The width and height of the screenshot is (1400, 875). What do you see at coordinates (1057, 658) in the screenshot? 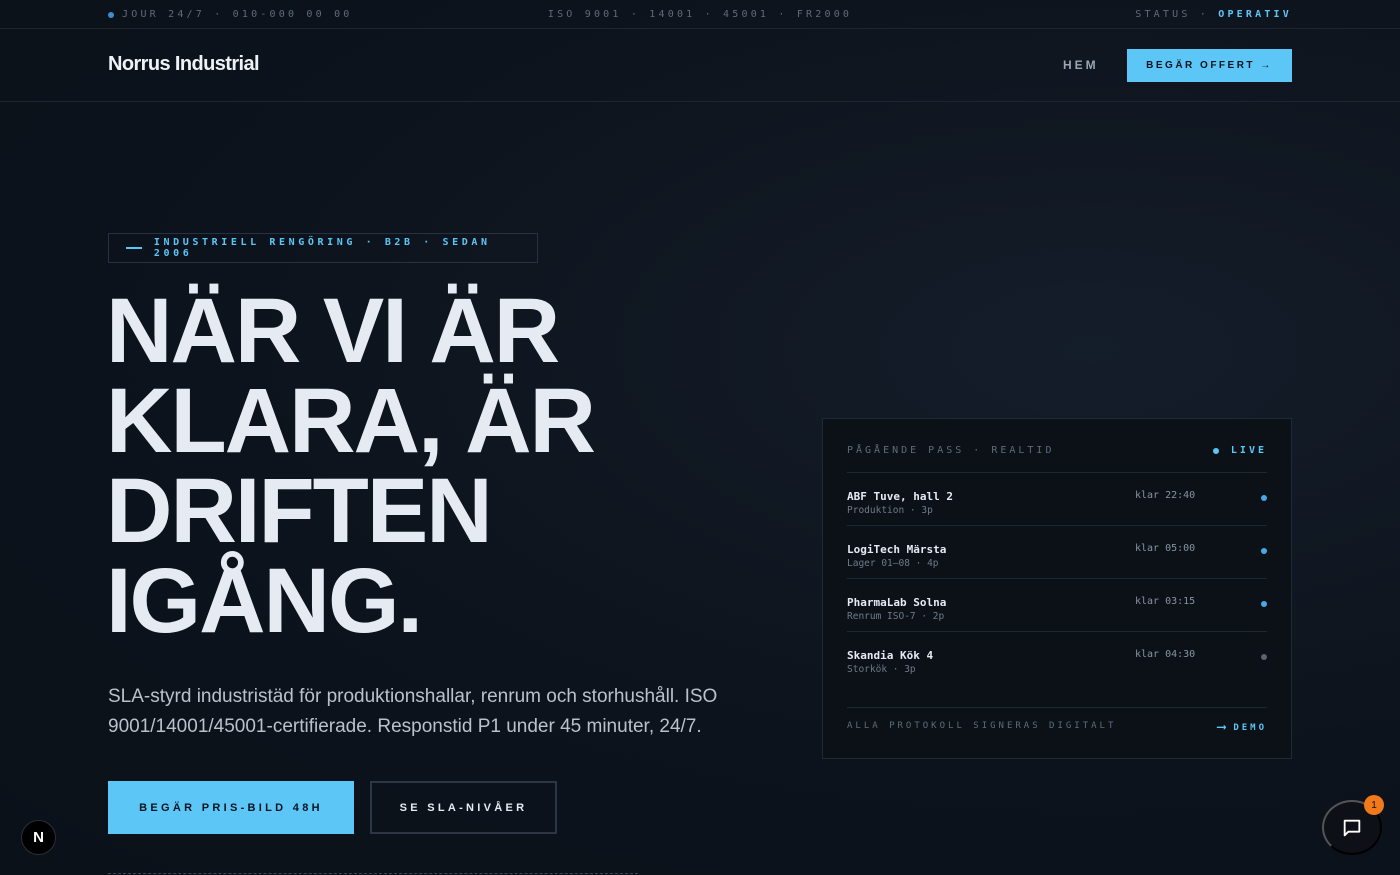
I see `list-item: Skandia Kök 4 Storkök · 3p klar 04:30` at bounding box center [1057, 658].